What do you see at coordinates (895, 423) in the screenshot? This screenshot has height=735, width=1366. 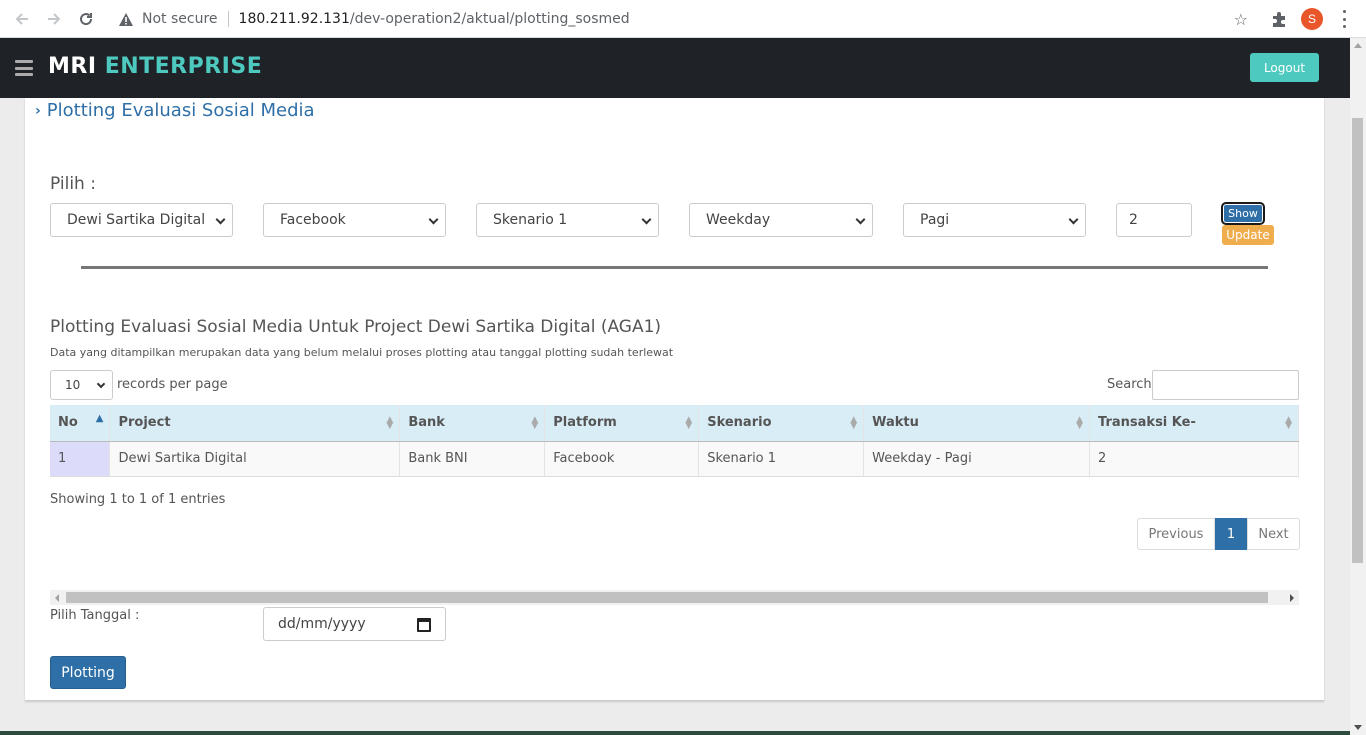 I see `column-label: Waktu` at bounding box center [895, 423].